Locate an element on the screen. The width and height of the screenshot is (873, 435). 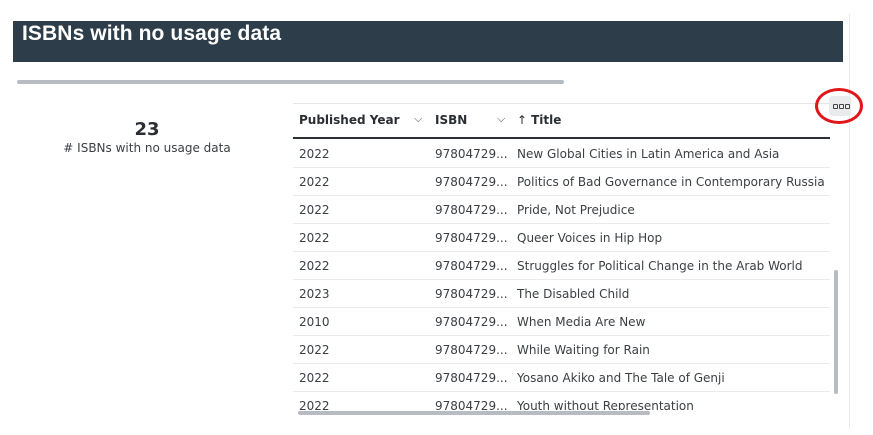
horizontal-scrollbar-top is located at coordinates (290, 82).